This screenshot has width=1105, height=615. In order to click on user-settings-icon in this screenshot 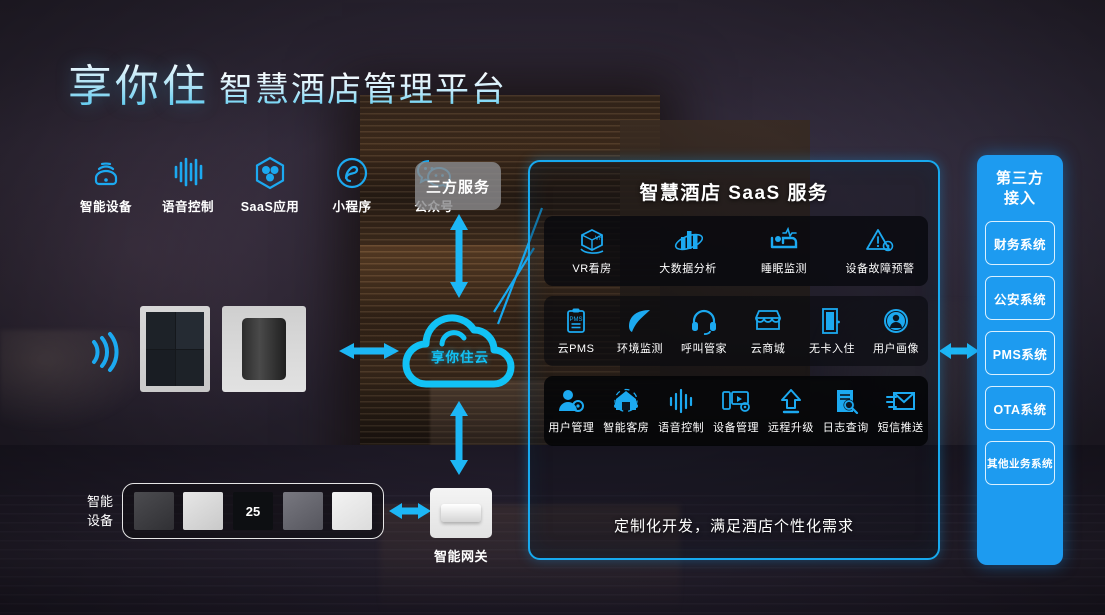, I will do `click(572, 400)`.